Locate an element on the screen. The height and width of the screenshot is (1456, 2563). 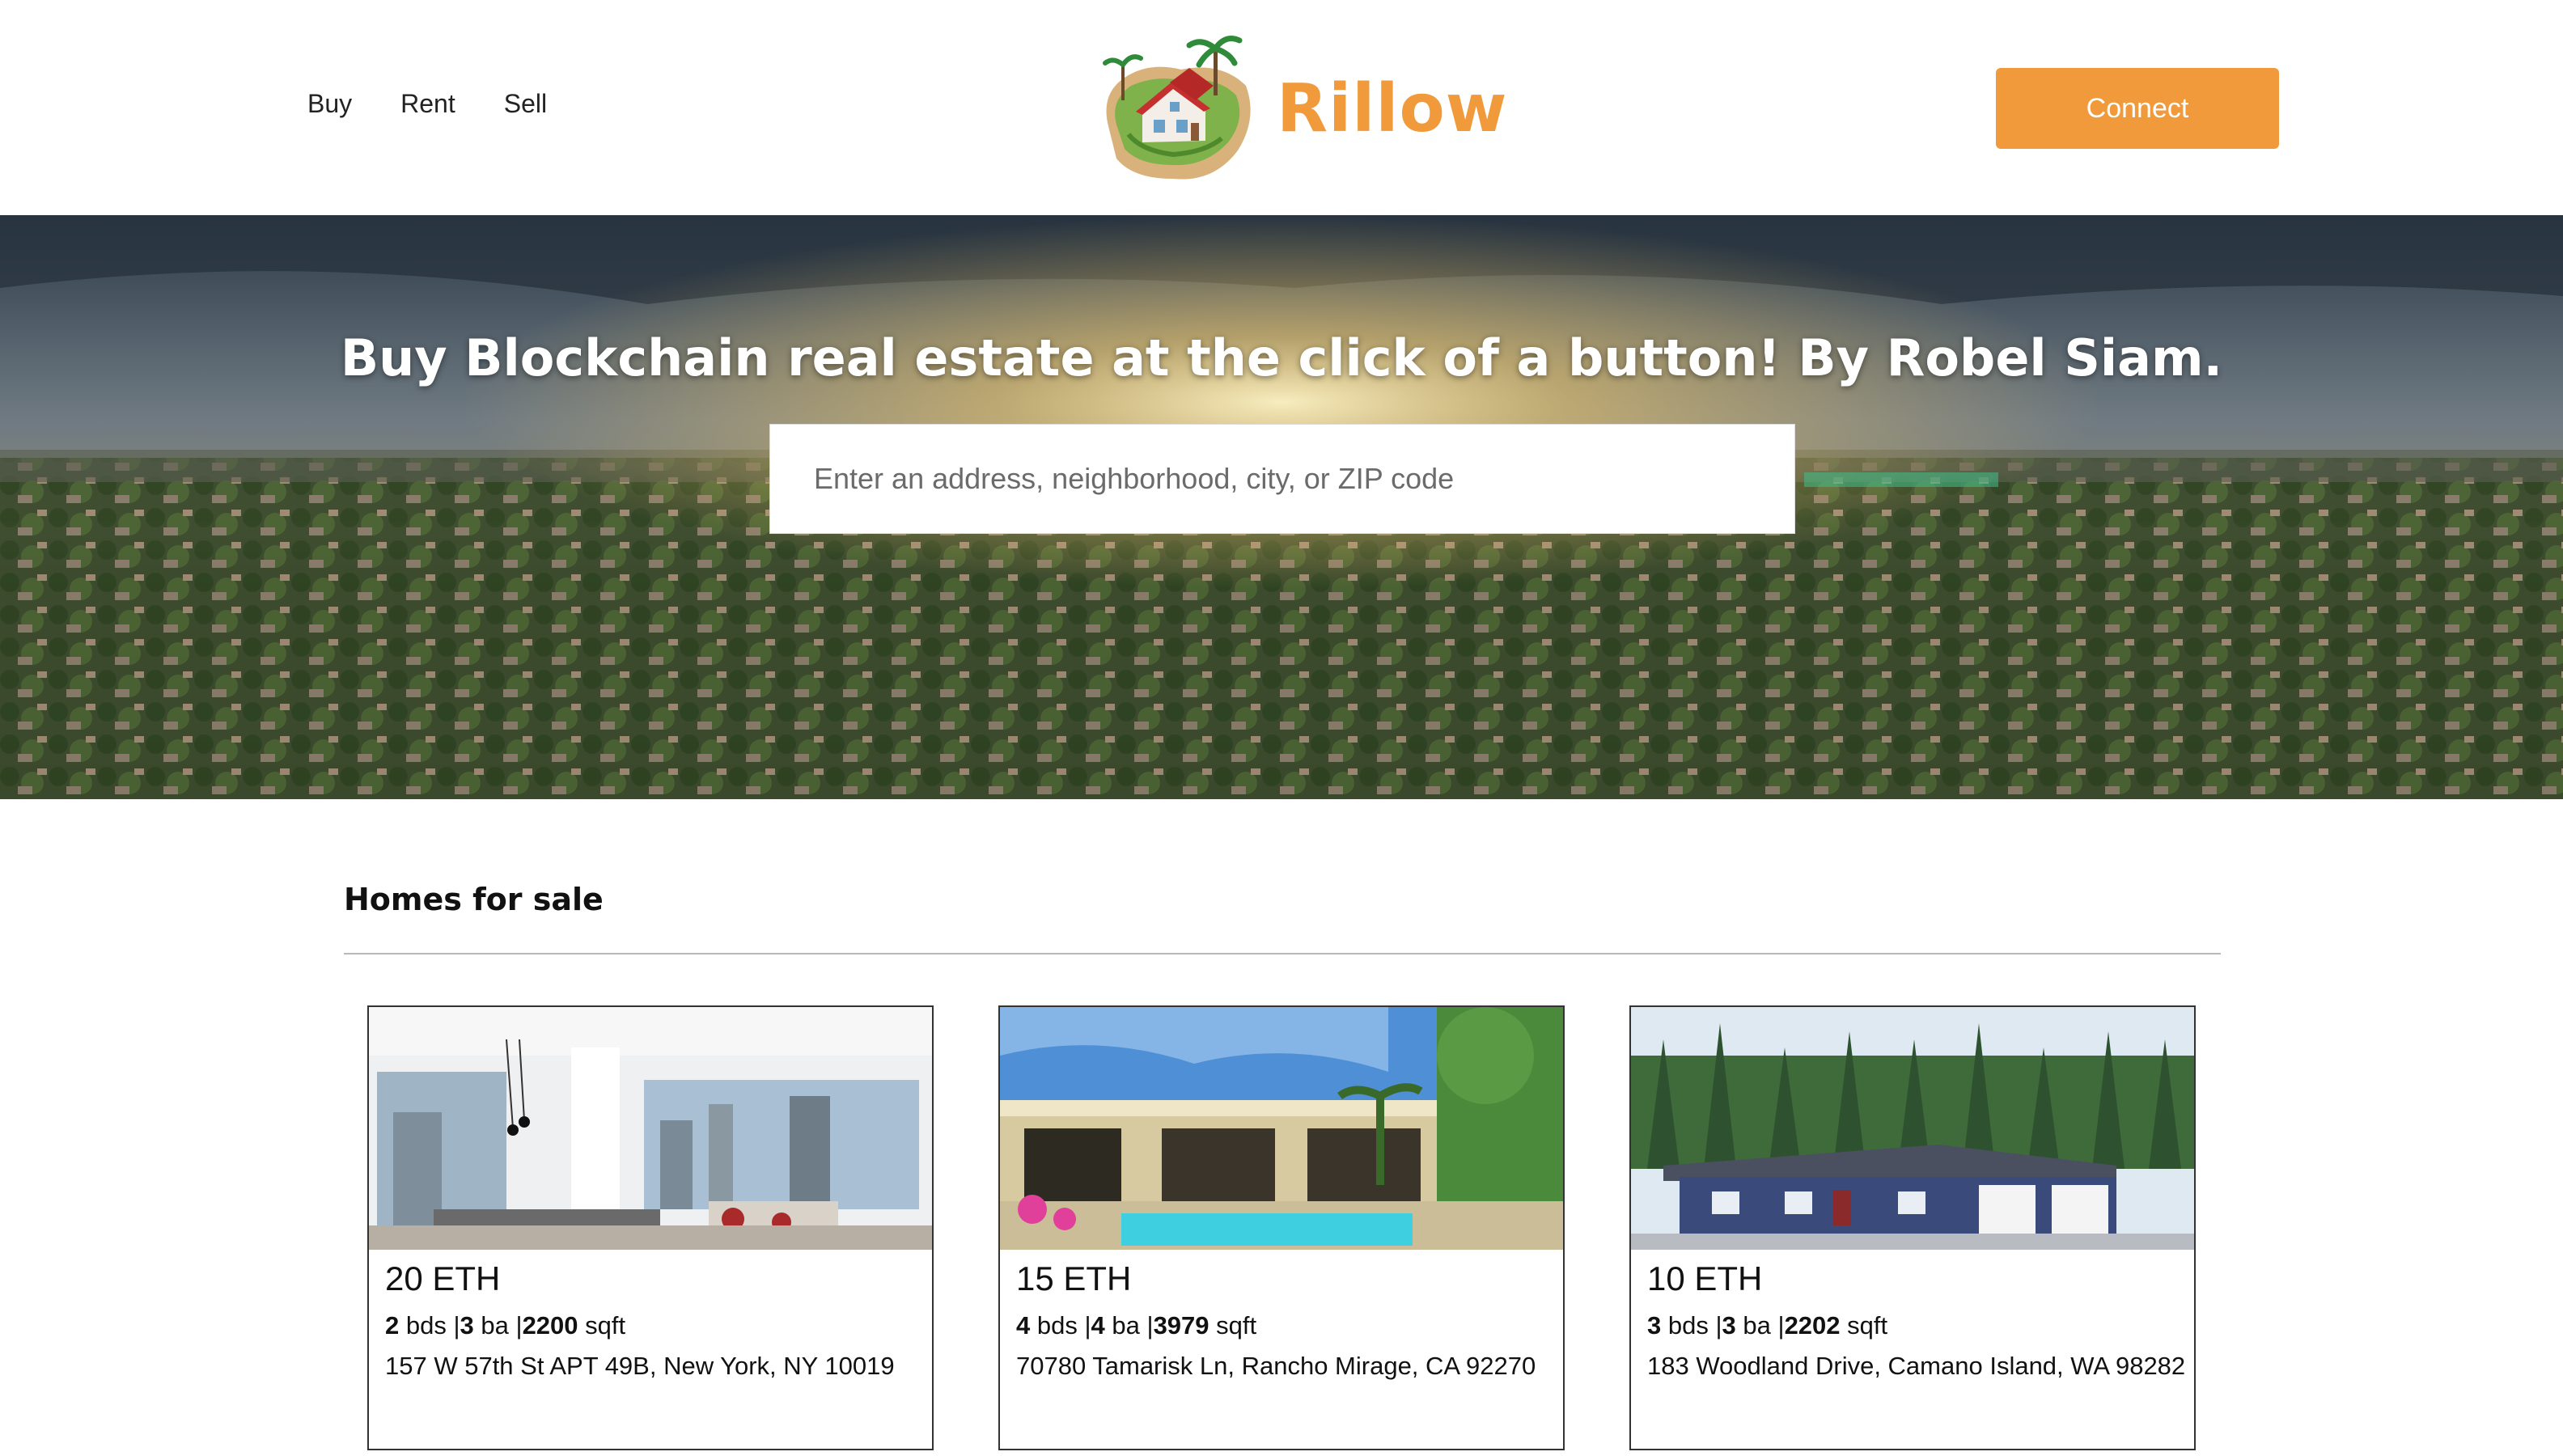
listing-price: 20 ETH is located at coordinates (443, 1278).